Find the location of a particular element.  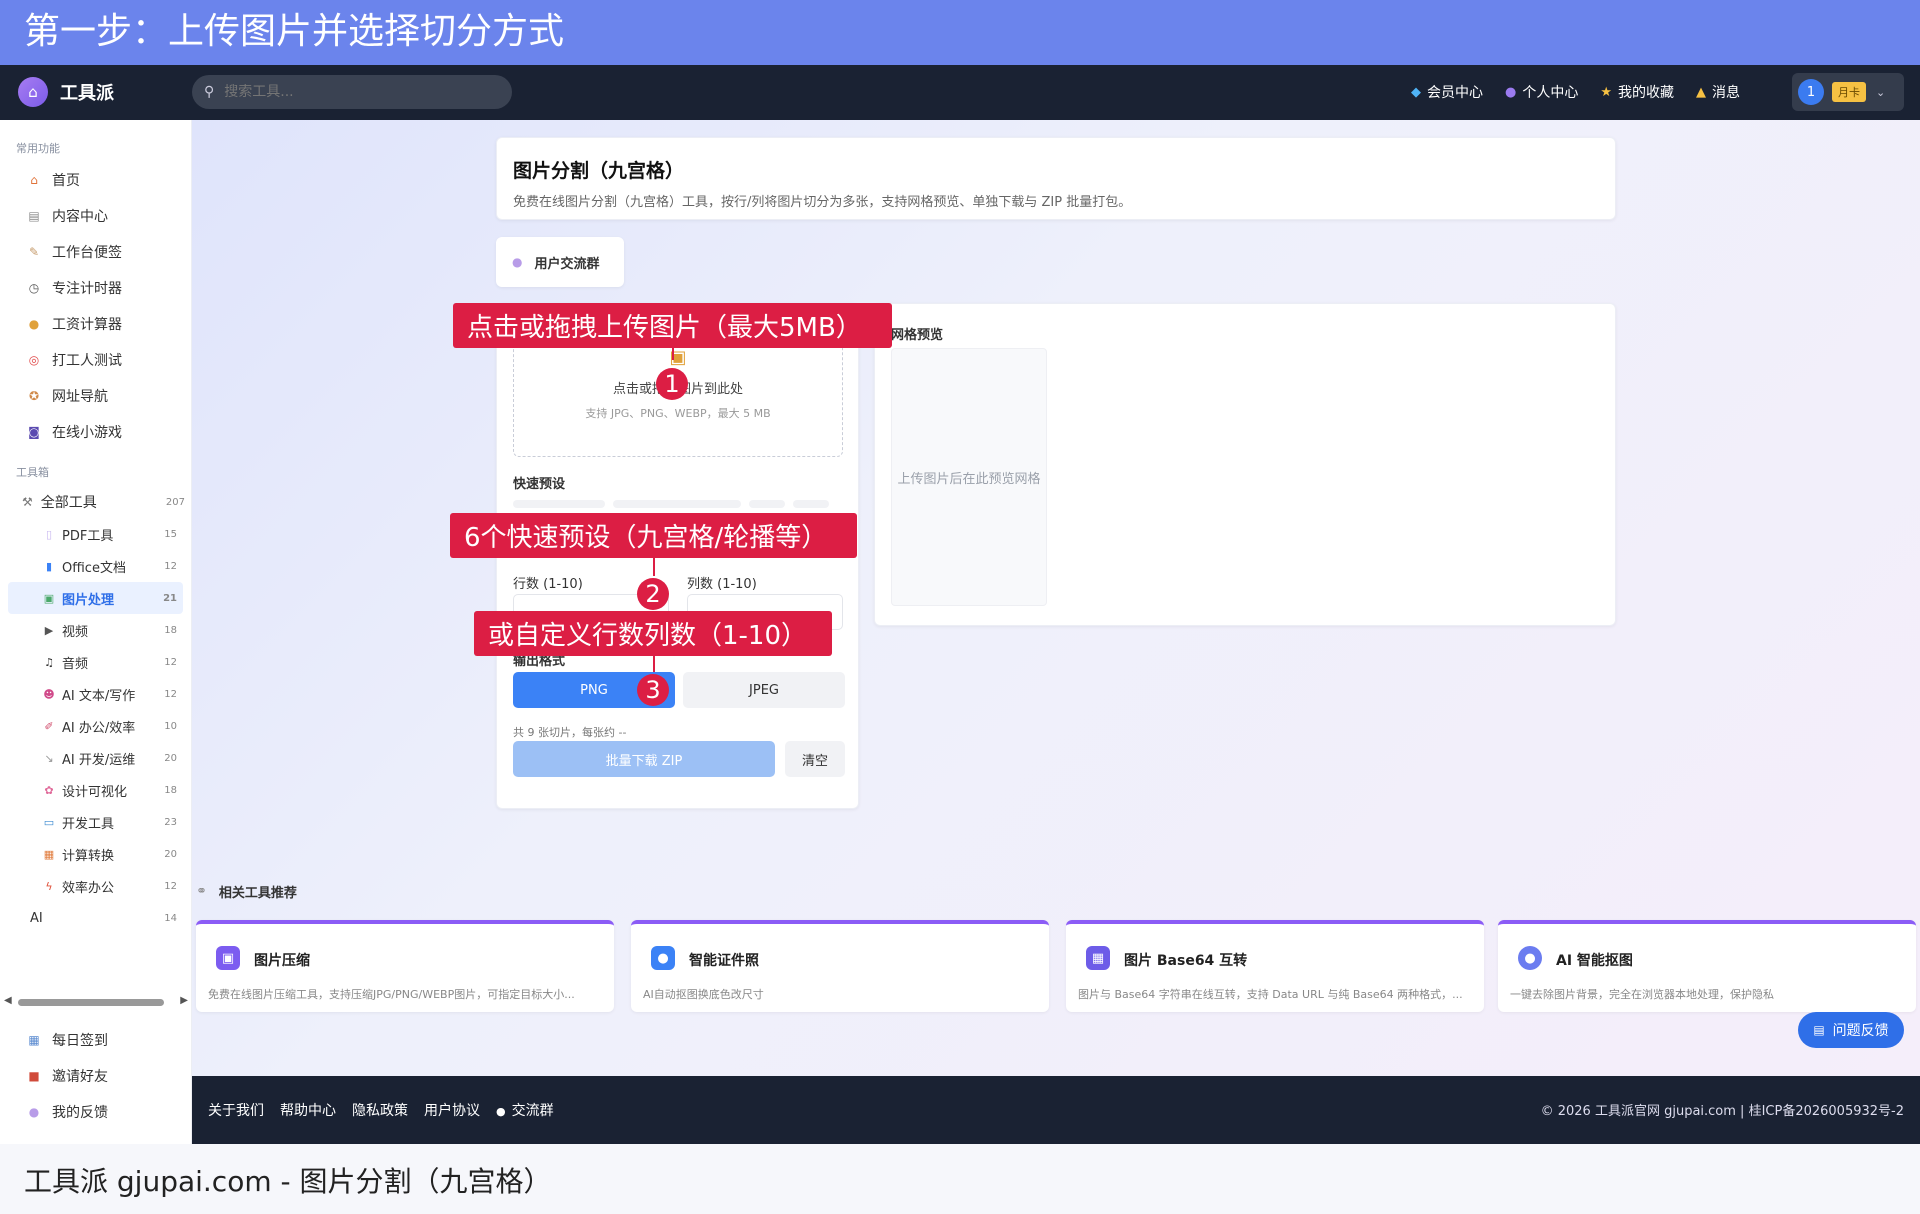

count-badge: 14 is located at coordinates (170, 918).